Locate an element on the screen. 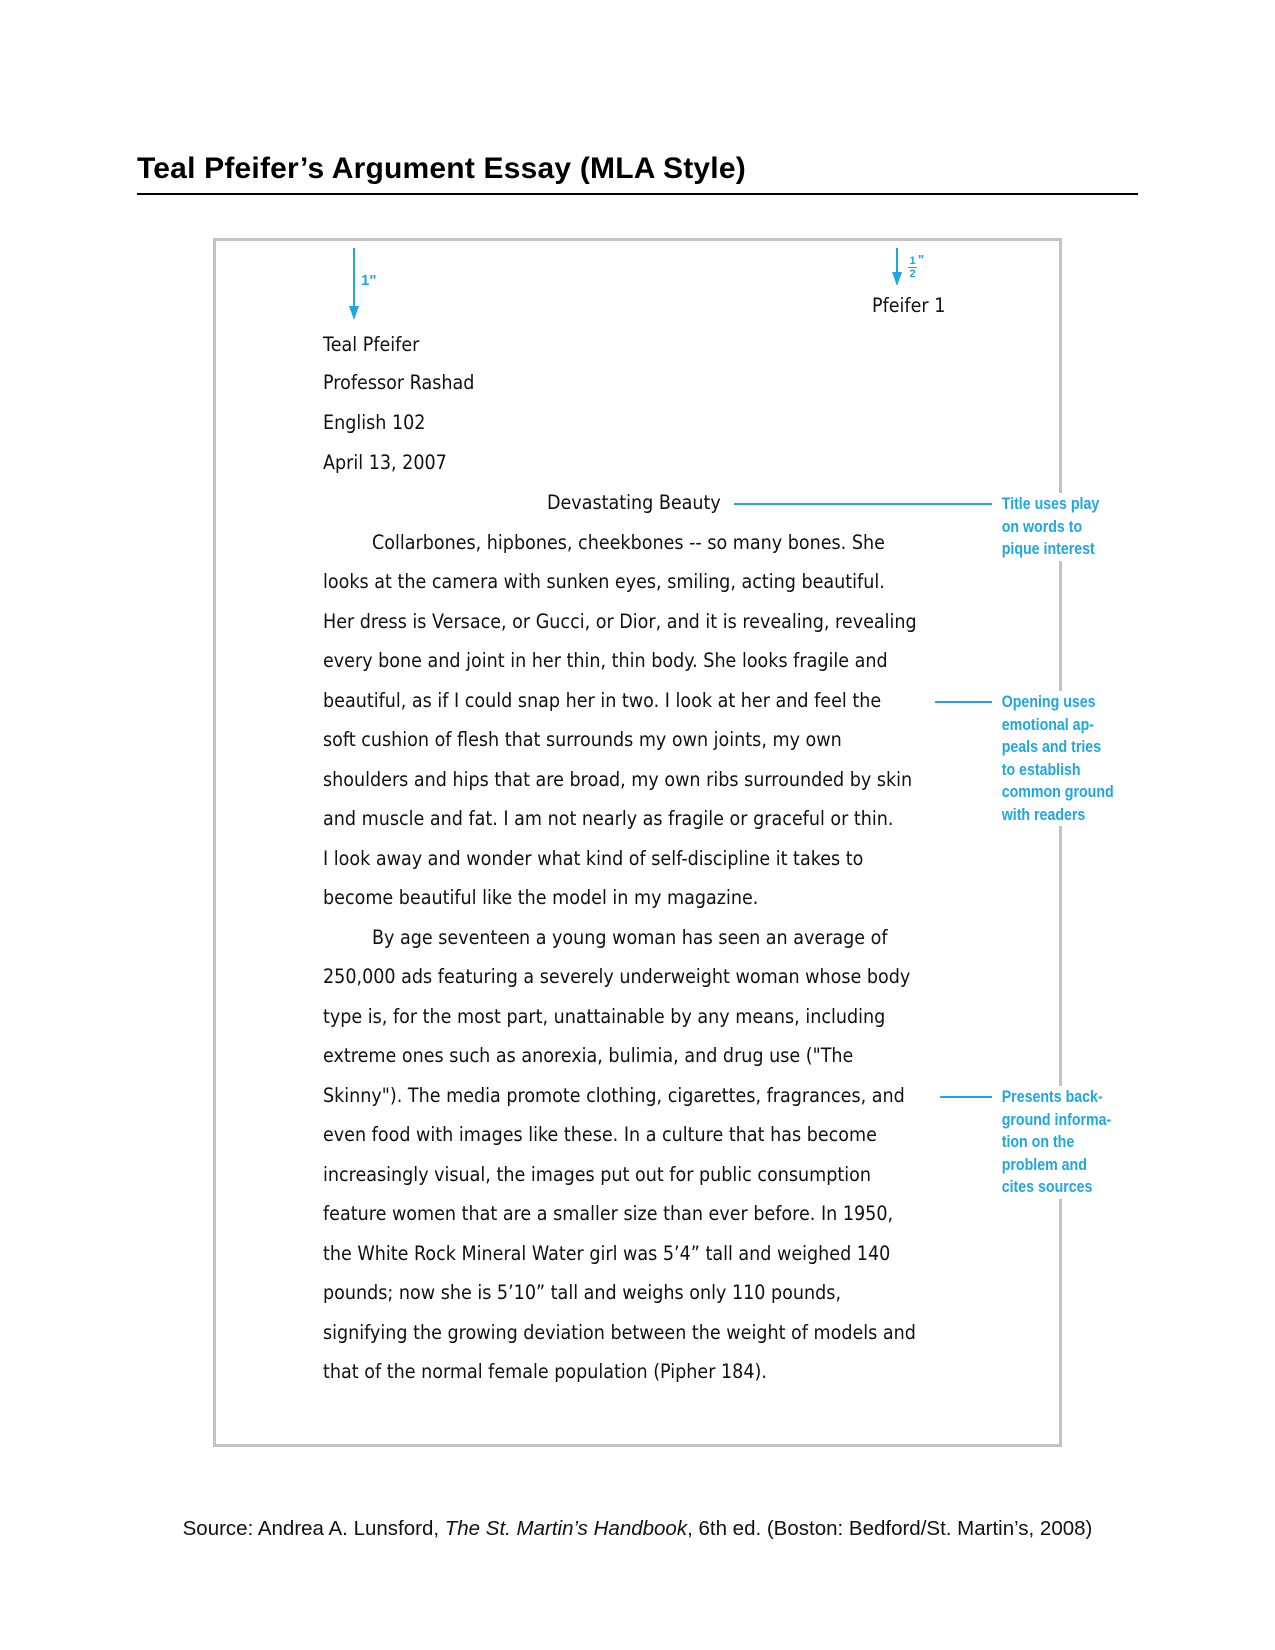 This screenshot has height=1650, width=1275. annotation-line: Title uses play is located at coordinates (1050, 504).